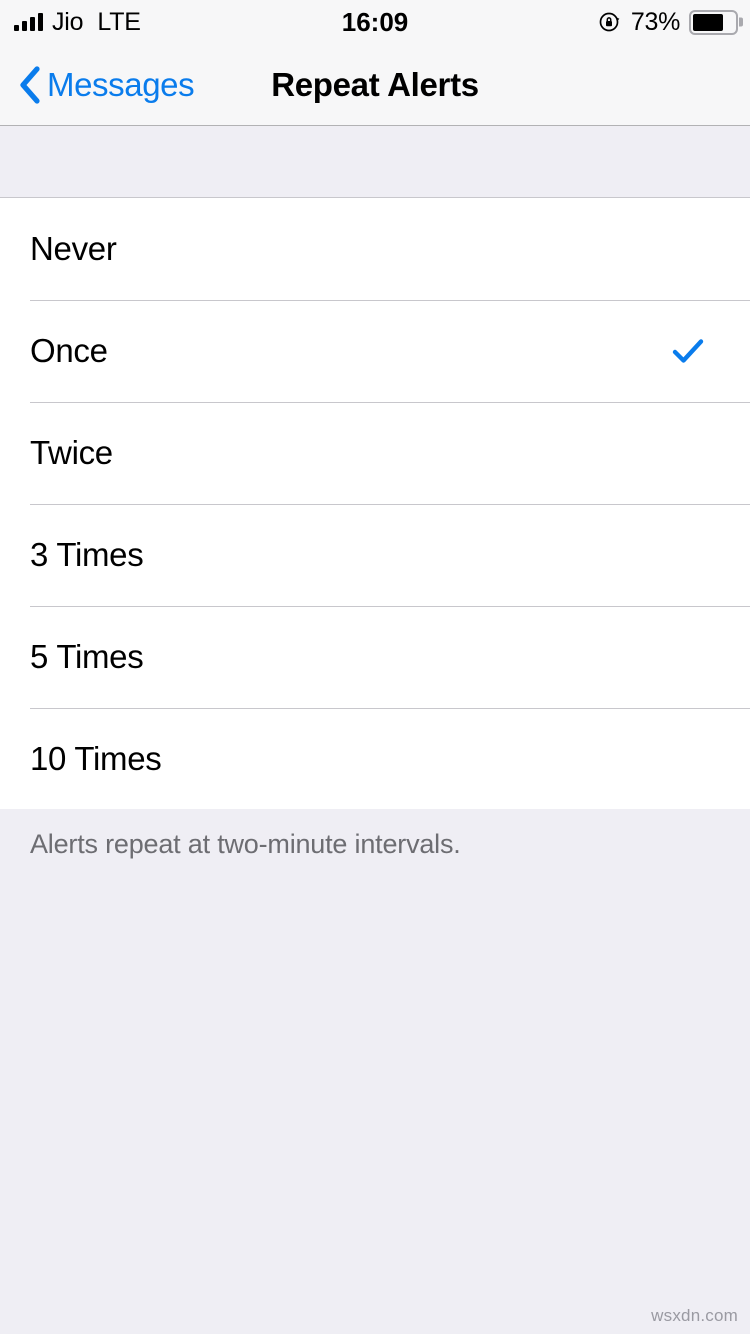  I want to click on status-bar: Jio LTE 16:09 73%, so click(375, 22).